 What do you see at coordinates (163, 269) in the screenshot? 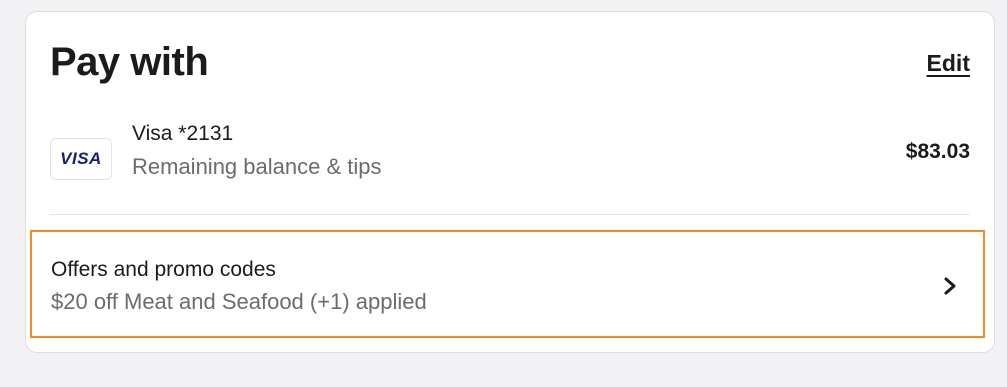
I see `offers-title: Offers and promo codes` at bounding box center [163, 269].